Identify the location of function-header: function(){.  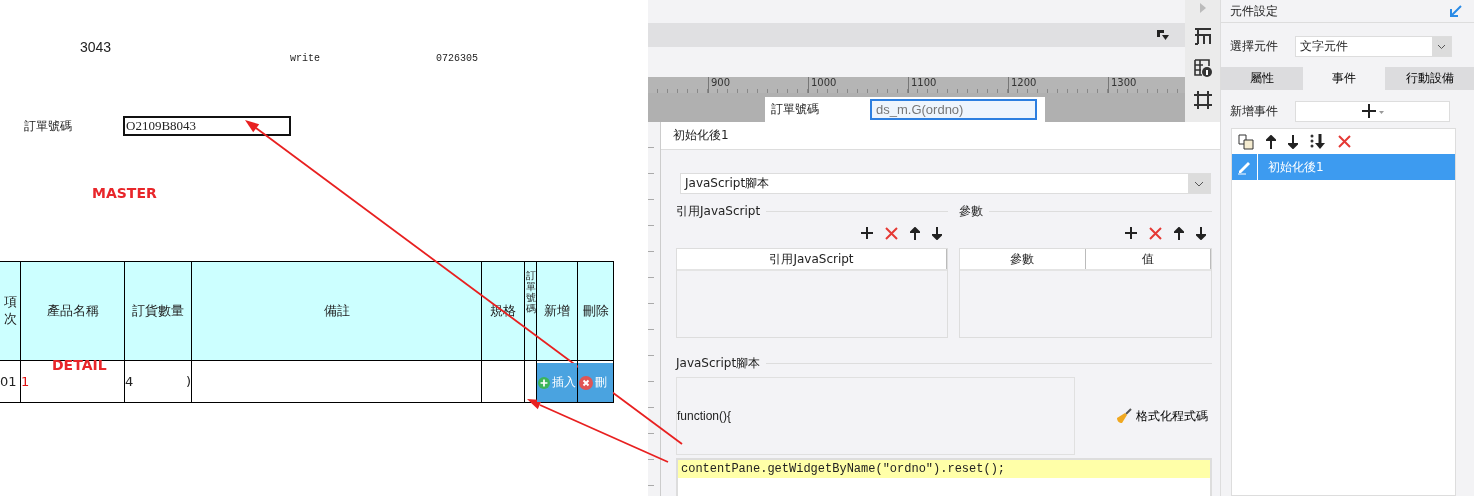
(704, 416).